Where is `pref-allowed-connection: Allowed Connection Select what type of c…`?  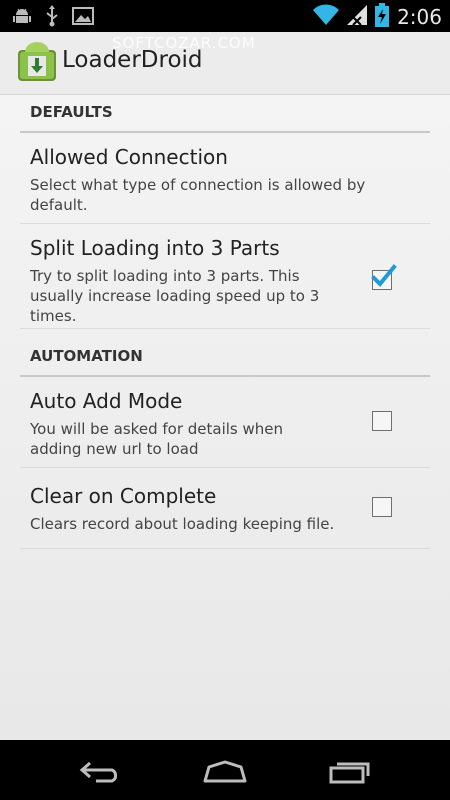 pref-allowed-connection: Allowed Connection Select what type of c… is located at coordinates (225, 178).